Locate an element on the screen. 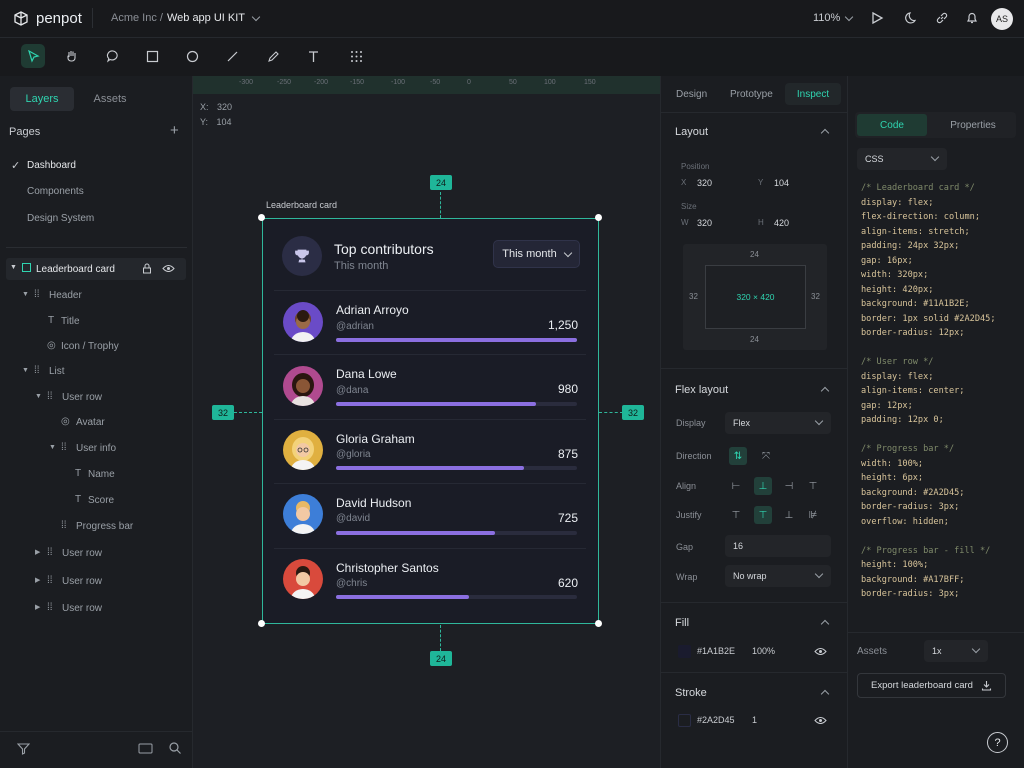 This screenshot has width=1024, height=768. code-line: padding: 12px 0; is located at coordinates (902, 420).